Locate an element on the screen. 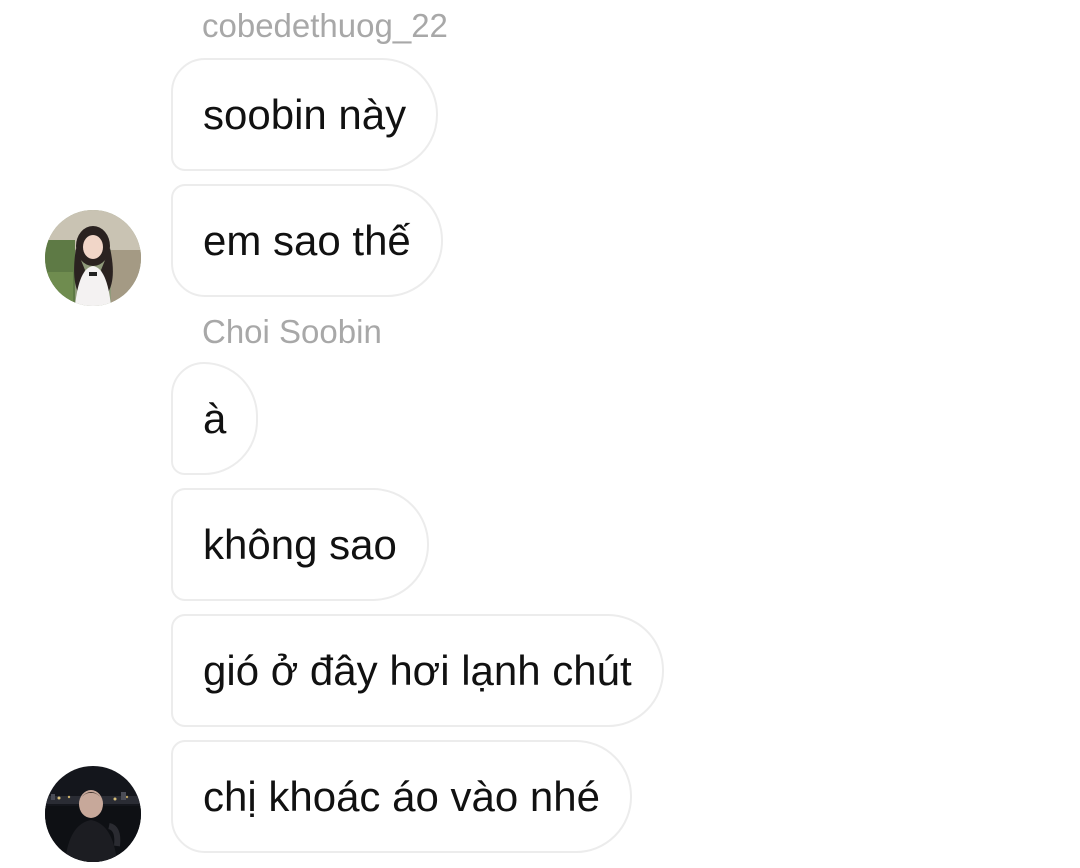 This screenshot has height=868, width=1080. girl-photo-avatar-icon is located at coordinates (93, 258).